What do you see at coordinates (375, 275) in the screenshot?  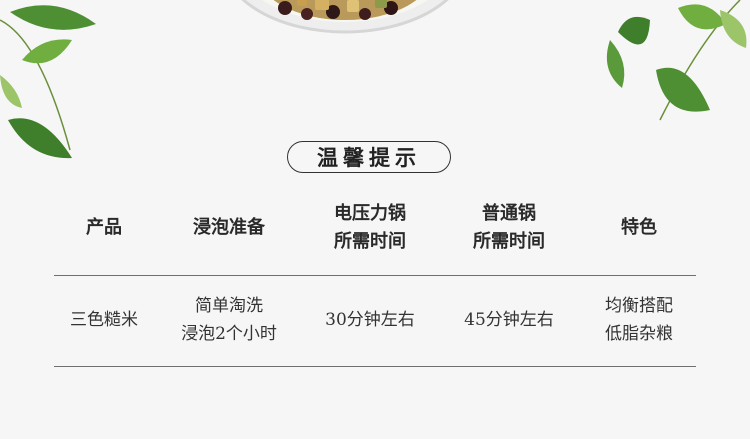 I see `table-divider-top` at bounding box center [375, 275].